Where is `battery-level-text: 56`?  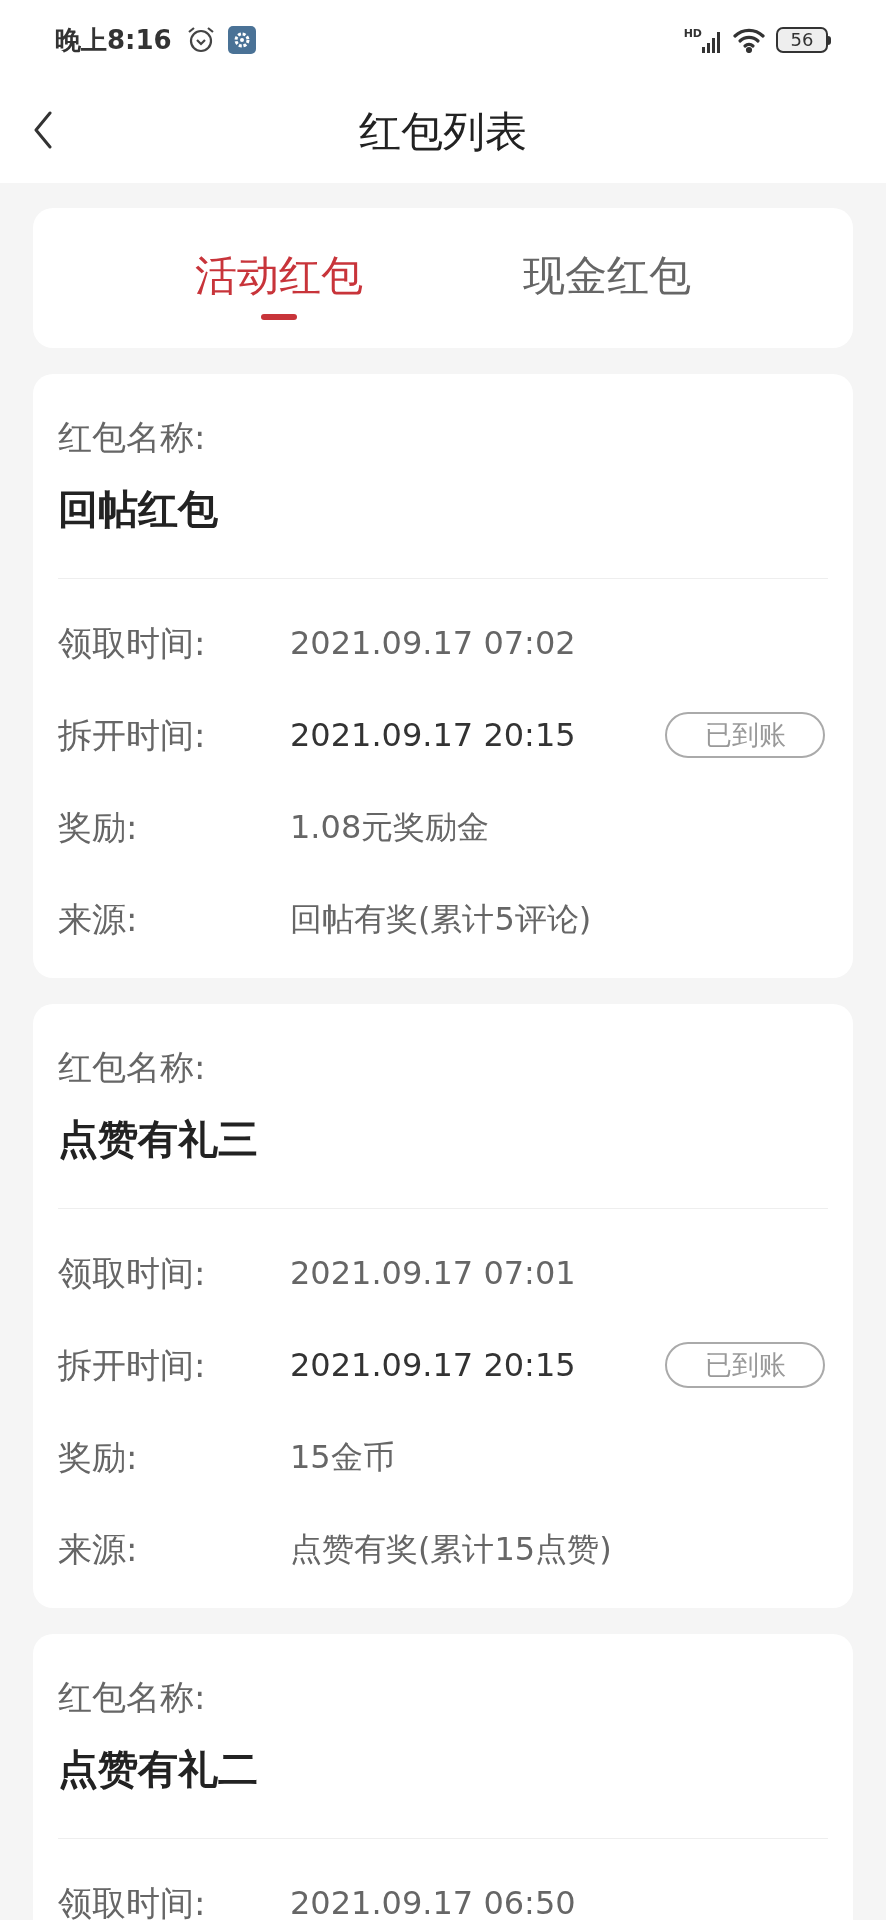 battery-level-text: 56 is located at coordinates (802, 40).